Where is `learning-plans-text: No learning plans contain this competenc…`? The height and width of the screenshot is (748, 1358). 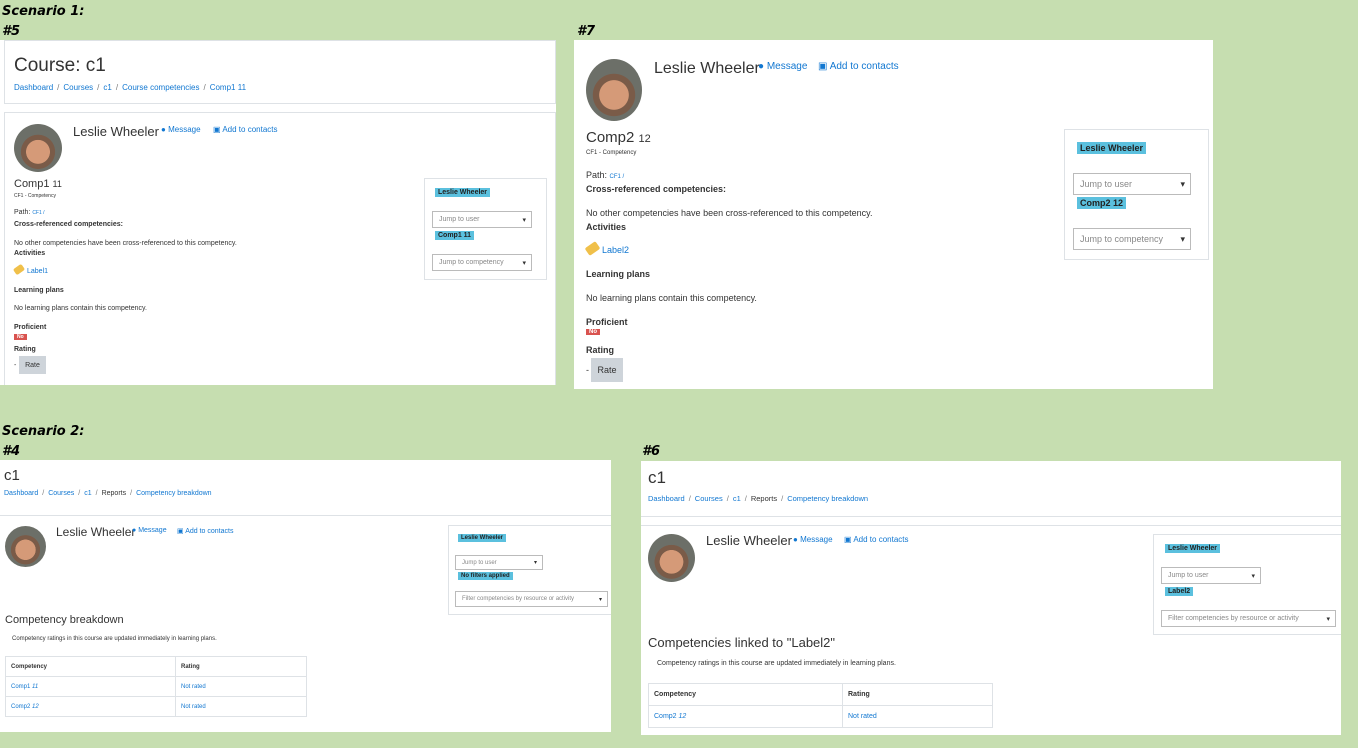
learning-plans-text: No learning plans contain this competenc… is located at coordinates (80, 308).